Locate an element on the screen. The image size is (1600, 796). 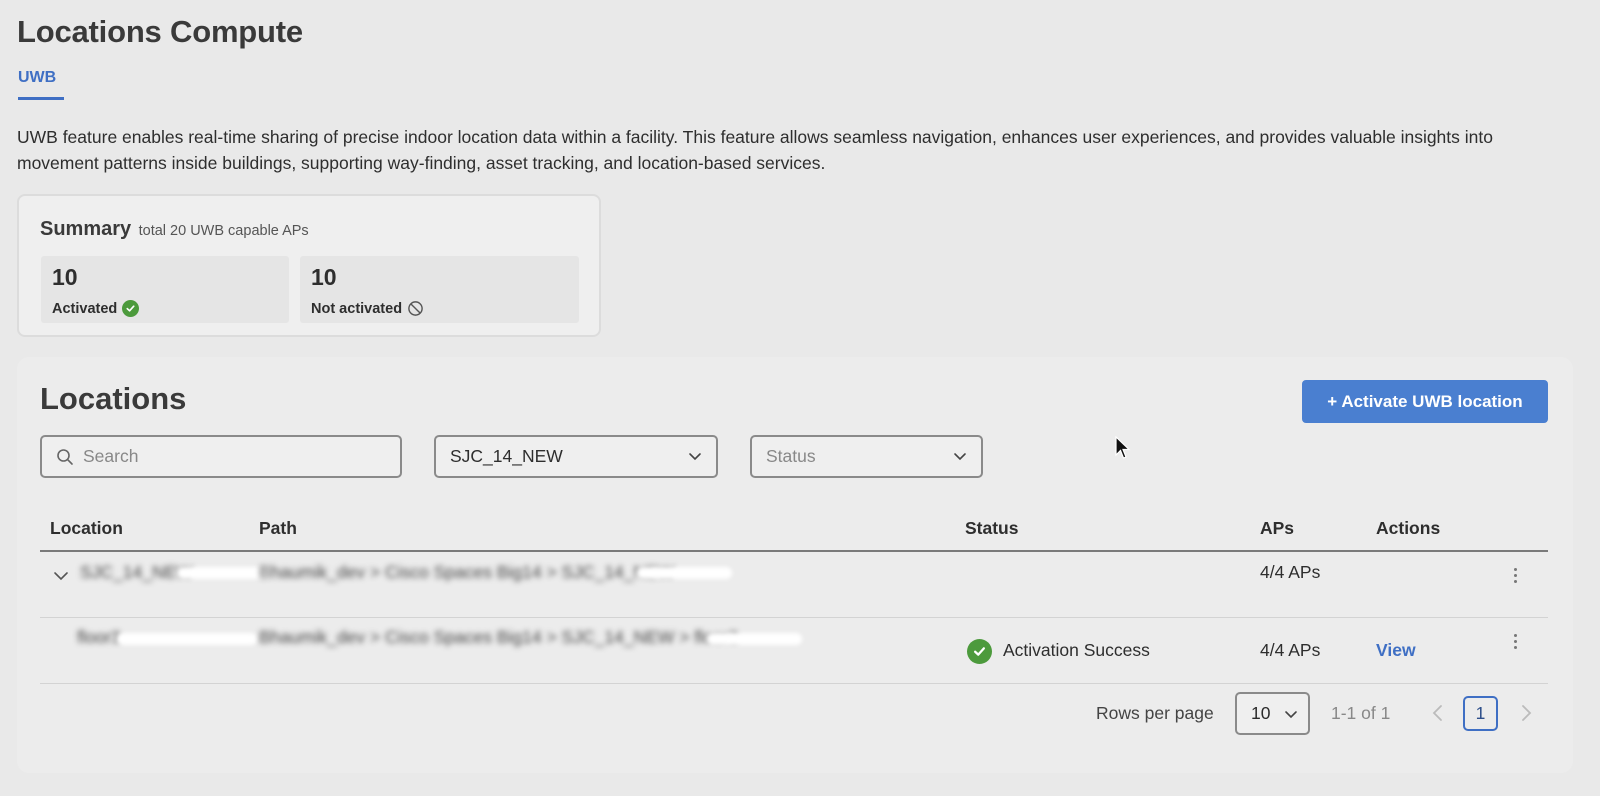
prohibited-icon is located at coordinates (415, 308).